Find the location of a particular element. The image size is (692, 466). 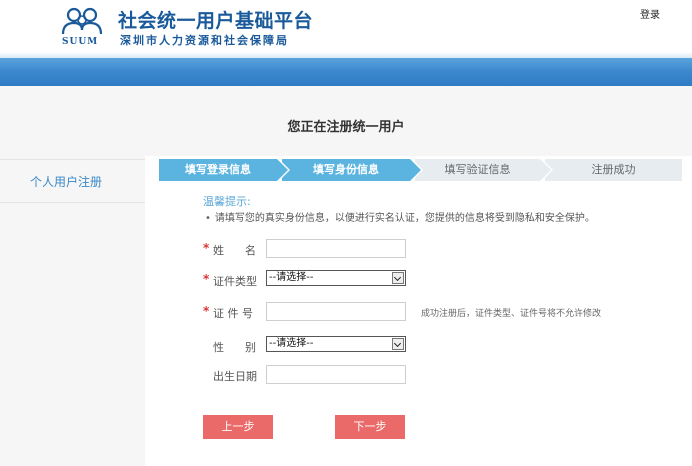

brand-subtitle: 深圳市人力资源和社会保障局 is located at coordinates (204, 40).